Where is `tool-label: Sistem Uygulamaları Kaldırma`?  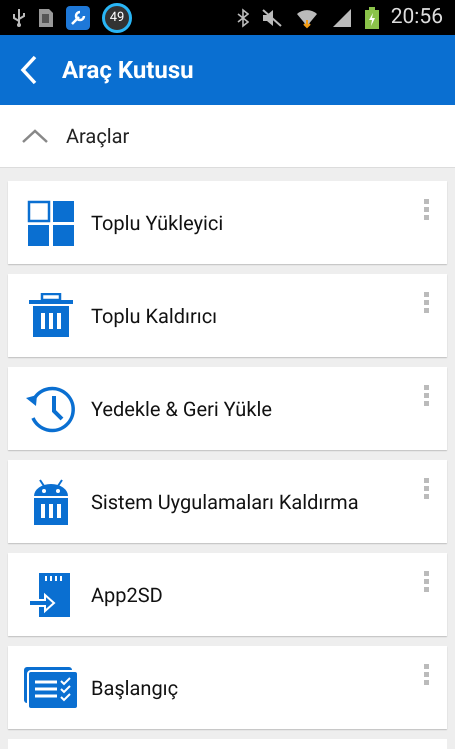 tool-label: Sistem Uygulamaları Kaldırma is located at coordinates (225, 501).